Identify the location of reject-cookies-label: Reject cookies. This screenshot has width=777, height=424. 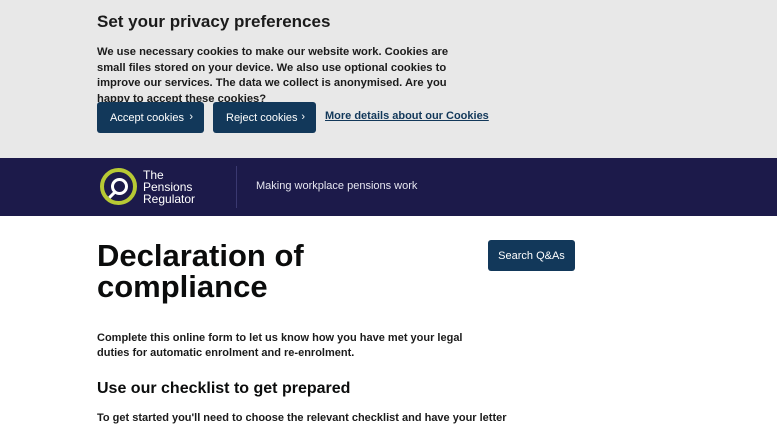
(262, 117).